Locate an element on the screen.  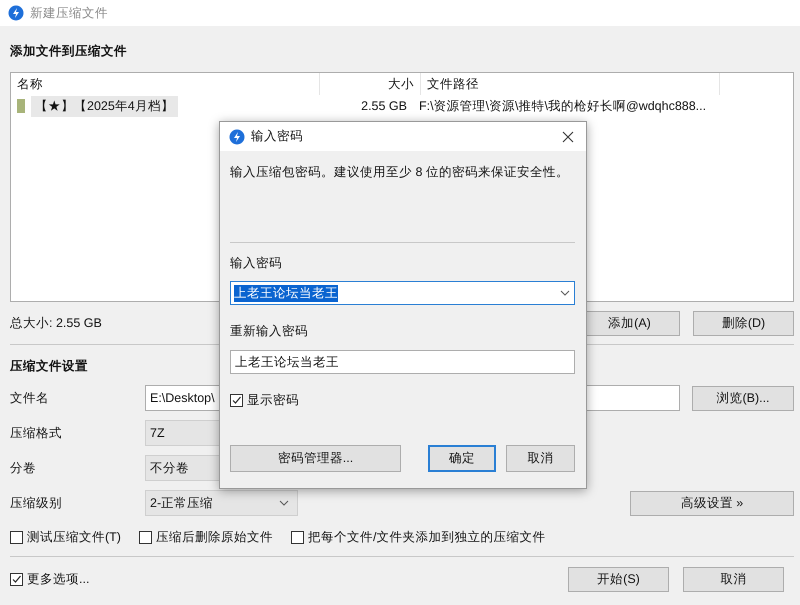
section-heading: 添加文件到压缩文件 is located at coordinates (68, 51).